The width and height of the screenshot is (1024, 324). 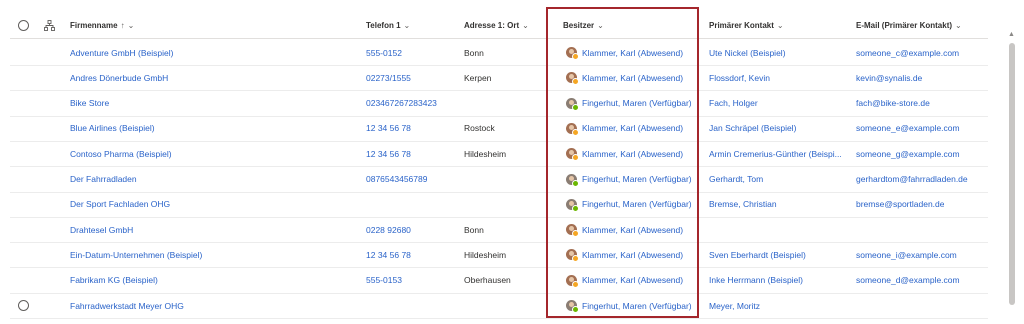 I want to click on company-link: Contoso Pharma (Beispiel), so click(x=121, y=153).